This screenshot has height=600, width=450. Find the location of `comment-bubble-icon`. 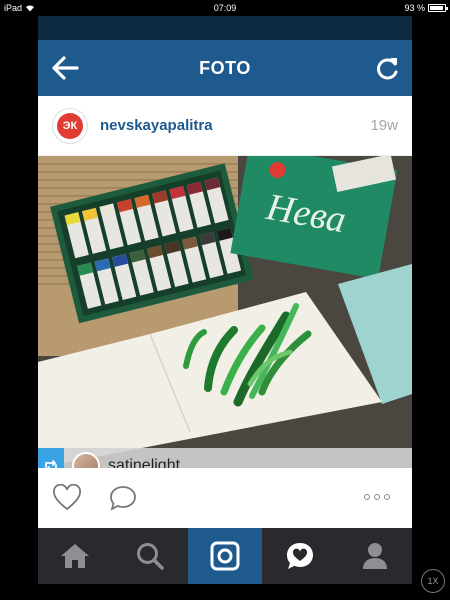

comment-bubble-icon is located at coordinates (123, 498).